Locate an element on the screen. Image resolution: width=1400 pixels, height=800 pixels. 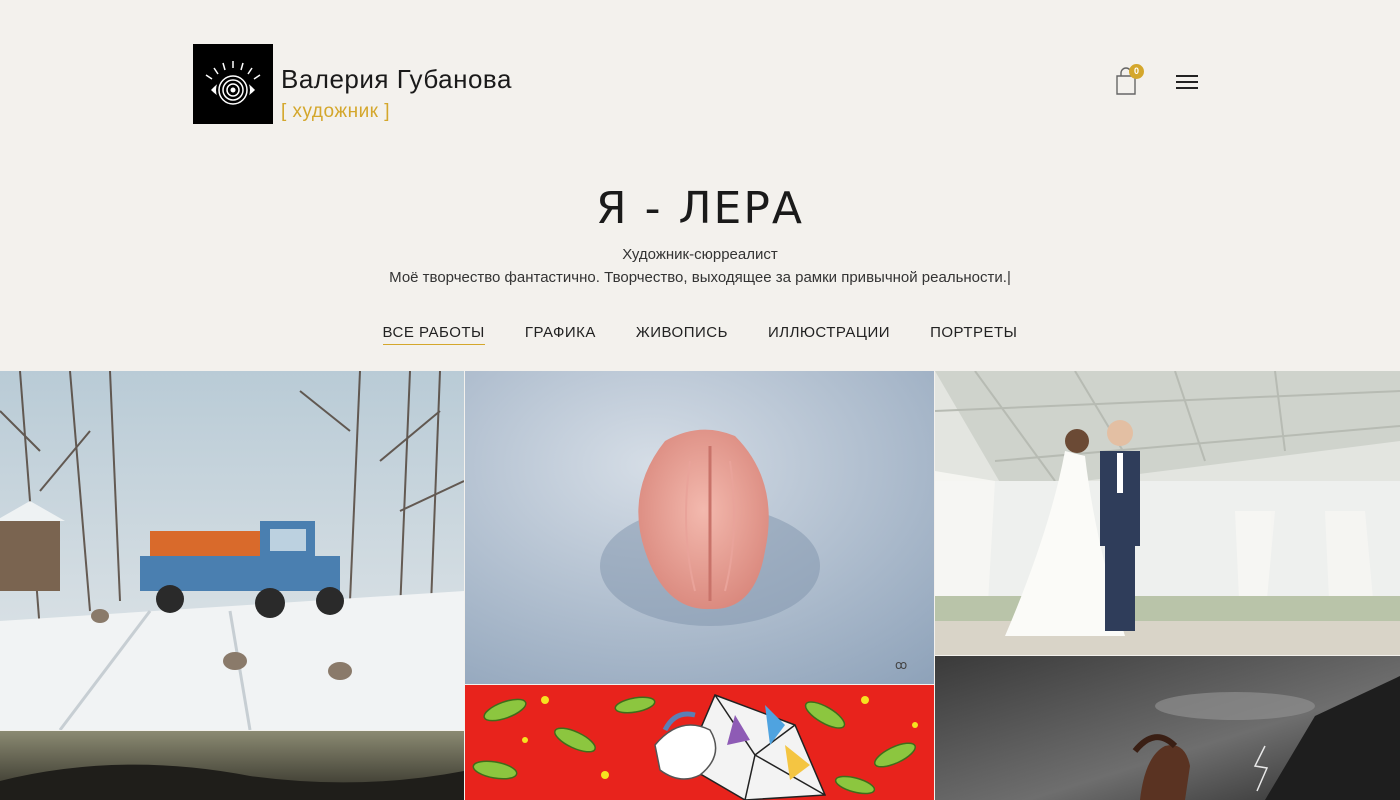
filter-graphics: ГРАФИКА is located at coordinates (560, 334).